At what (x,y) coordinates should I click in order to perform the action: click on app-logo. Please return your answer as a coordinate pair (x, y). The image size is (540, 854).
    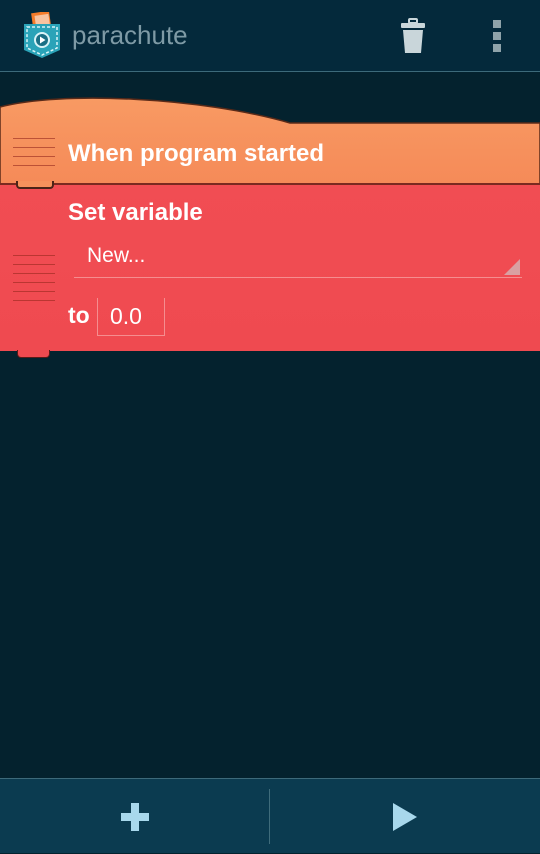
    Looking at the image, I should click on (42, 35).